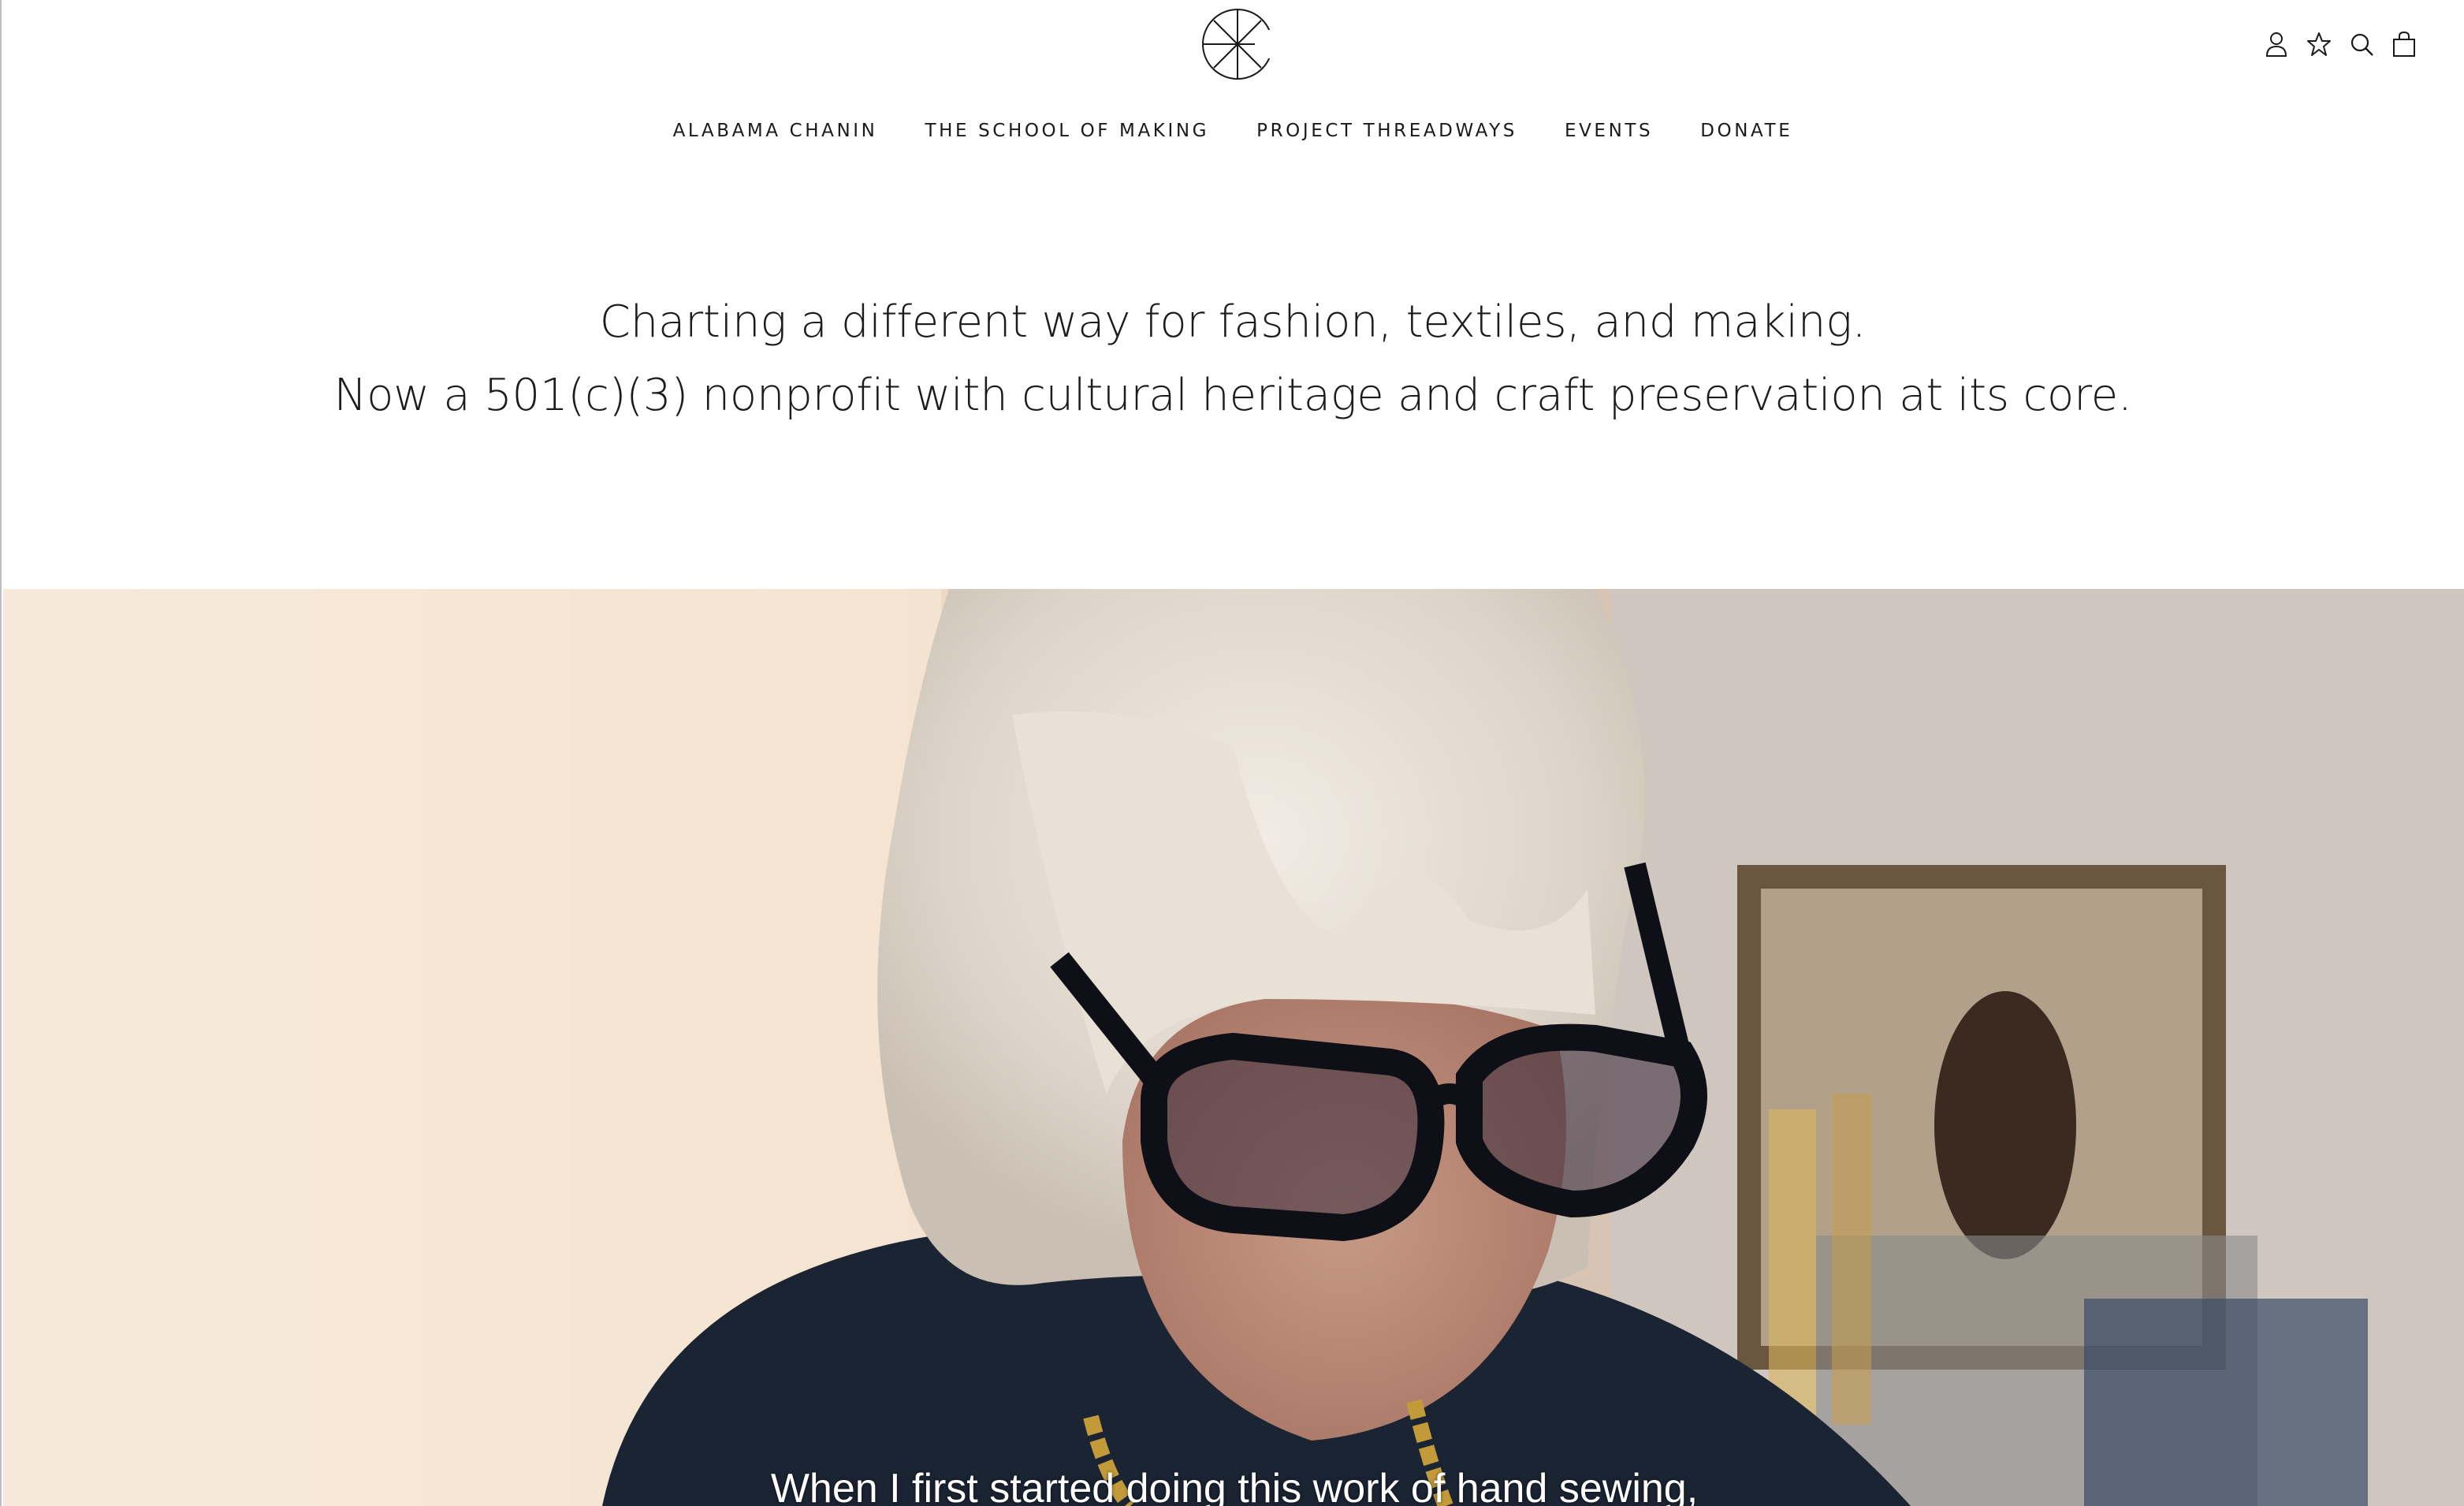 This screenshot has width=2464, height=1506. What do you see at coordinates (1746, 131) in the screenshot?
I see `nav-item-donate: DONATE` at bounding box center [1746, 131].